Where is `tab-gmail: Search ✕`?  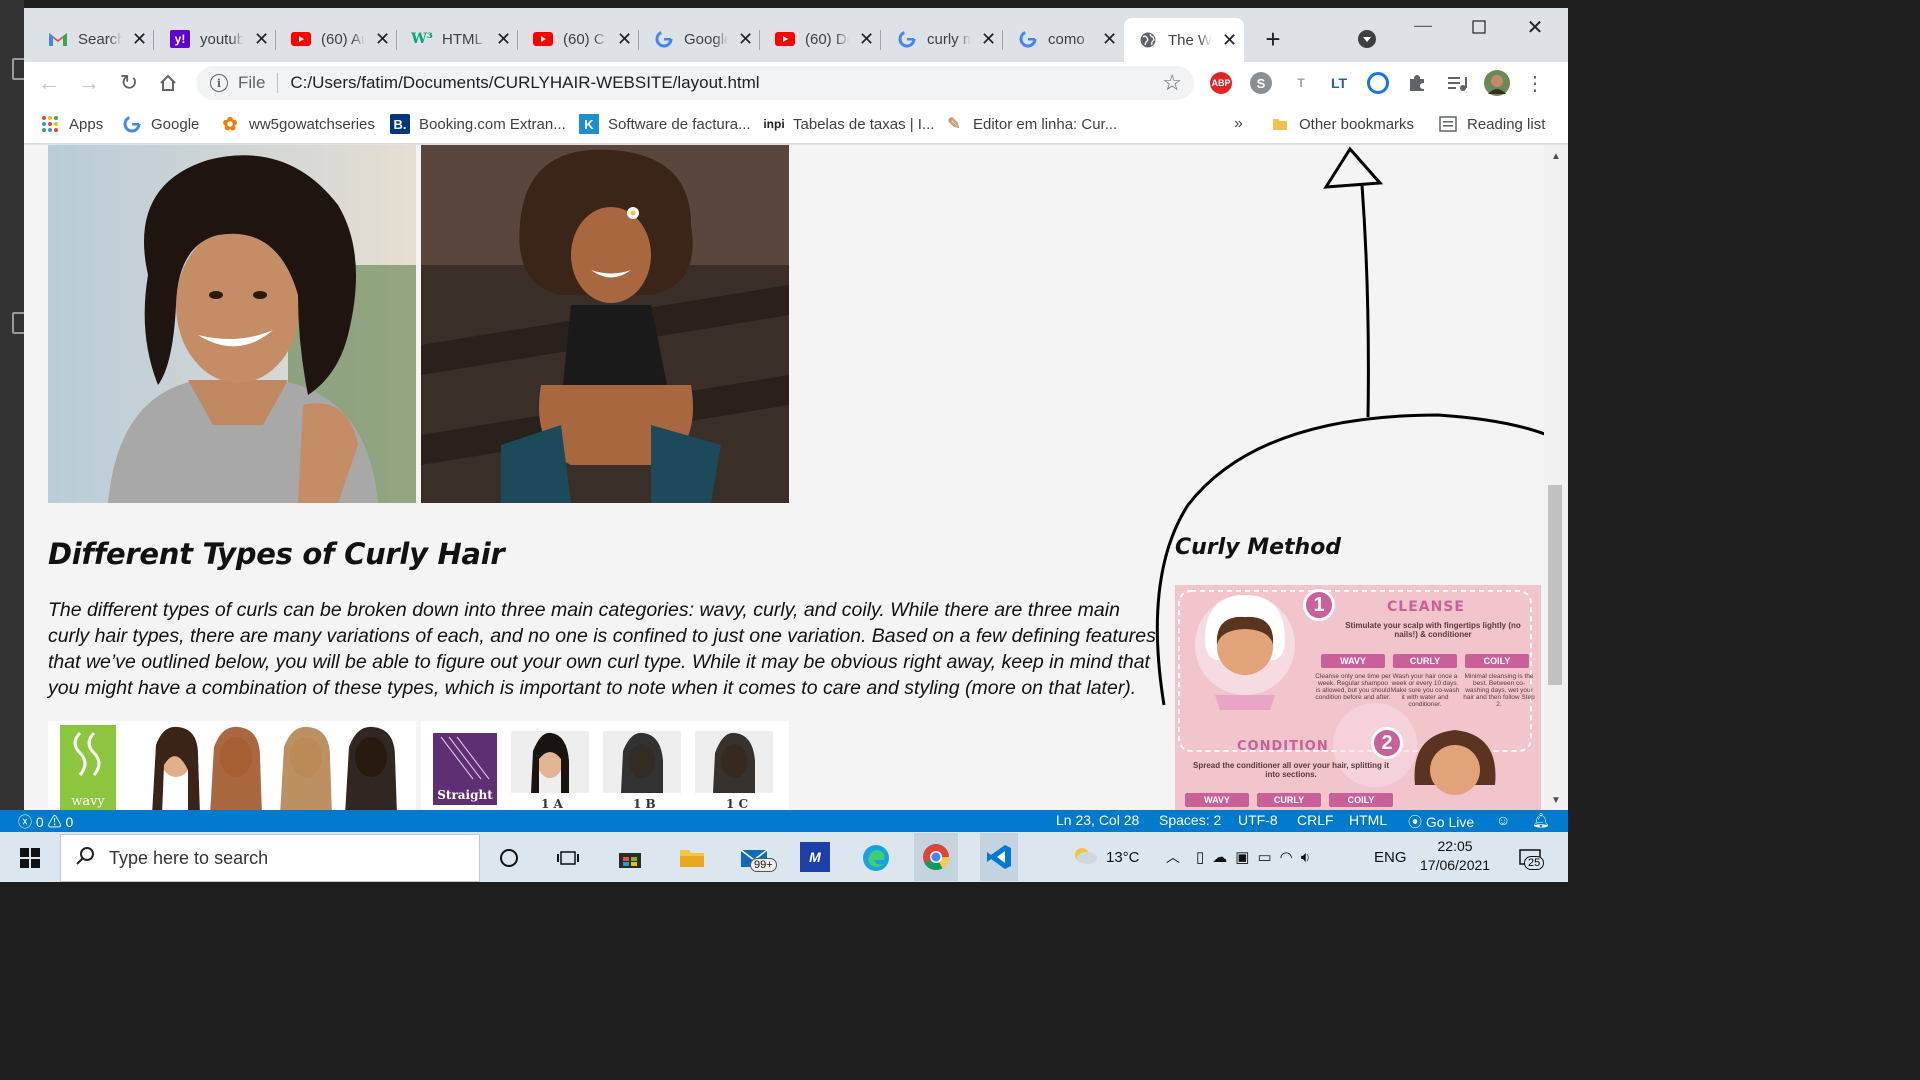
tab-gmail: Search ✕ is located at coordinates (101, 39).